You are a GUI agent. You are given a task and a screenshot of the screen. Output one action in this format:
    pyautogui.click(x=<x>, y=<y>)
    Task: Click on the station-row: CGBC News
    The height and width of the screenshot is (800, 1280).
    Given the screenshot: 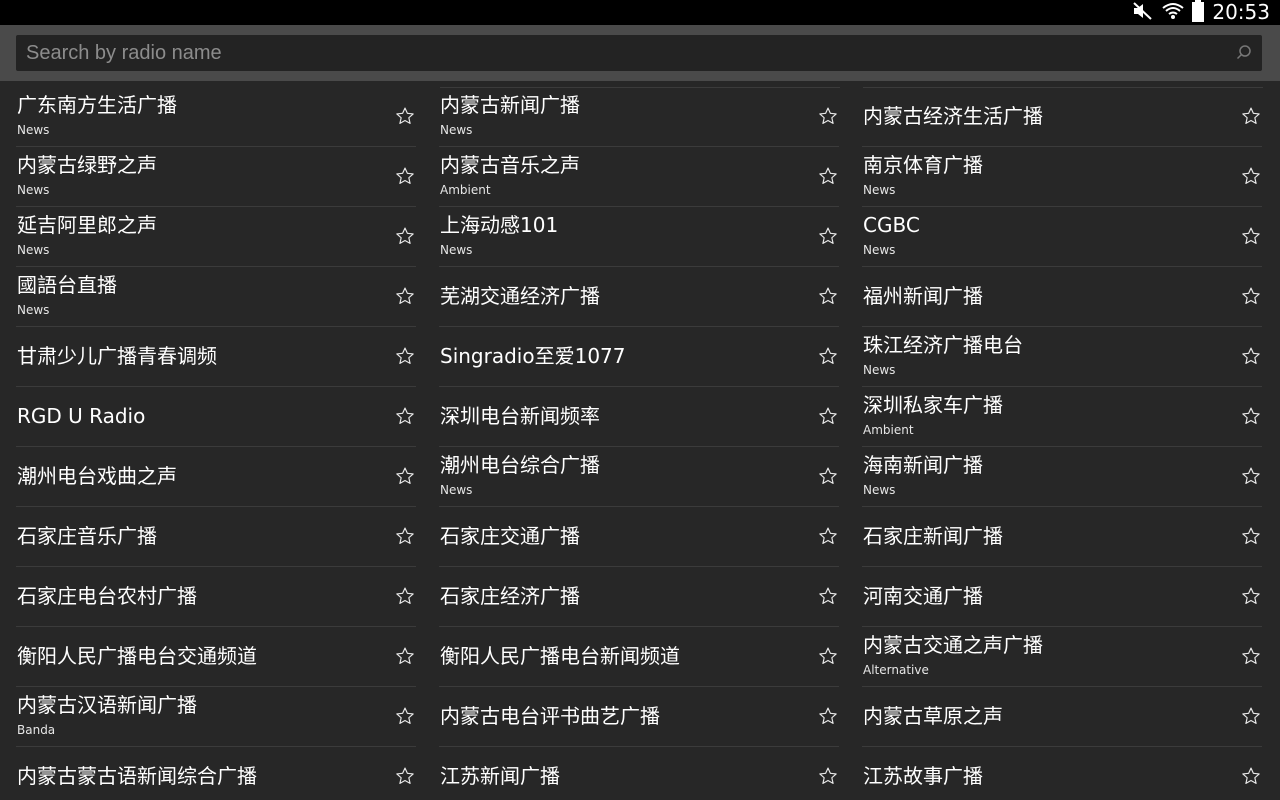 What is the action you would take?
    pyautogui.click(x=1062, y=237)
    